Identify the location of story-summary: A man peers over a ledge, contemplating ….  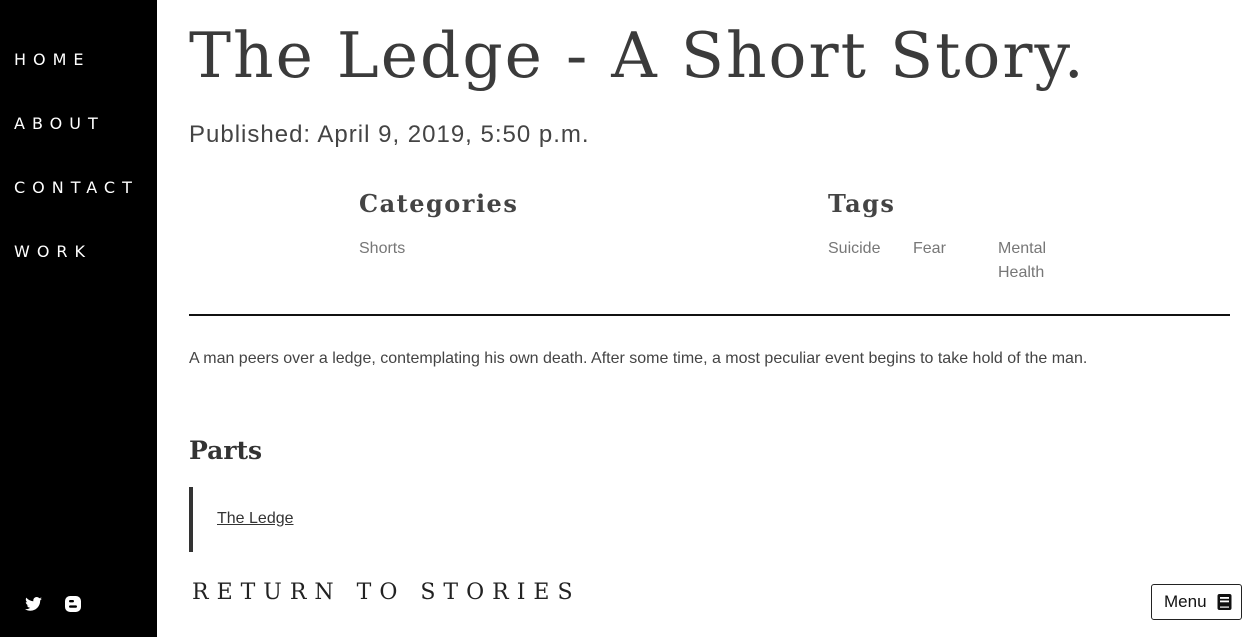
(638, 358).